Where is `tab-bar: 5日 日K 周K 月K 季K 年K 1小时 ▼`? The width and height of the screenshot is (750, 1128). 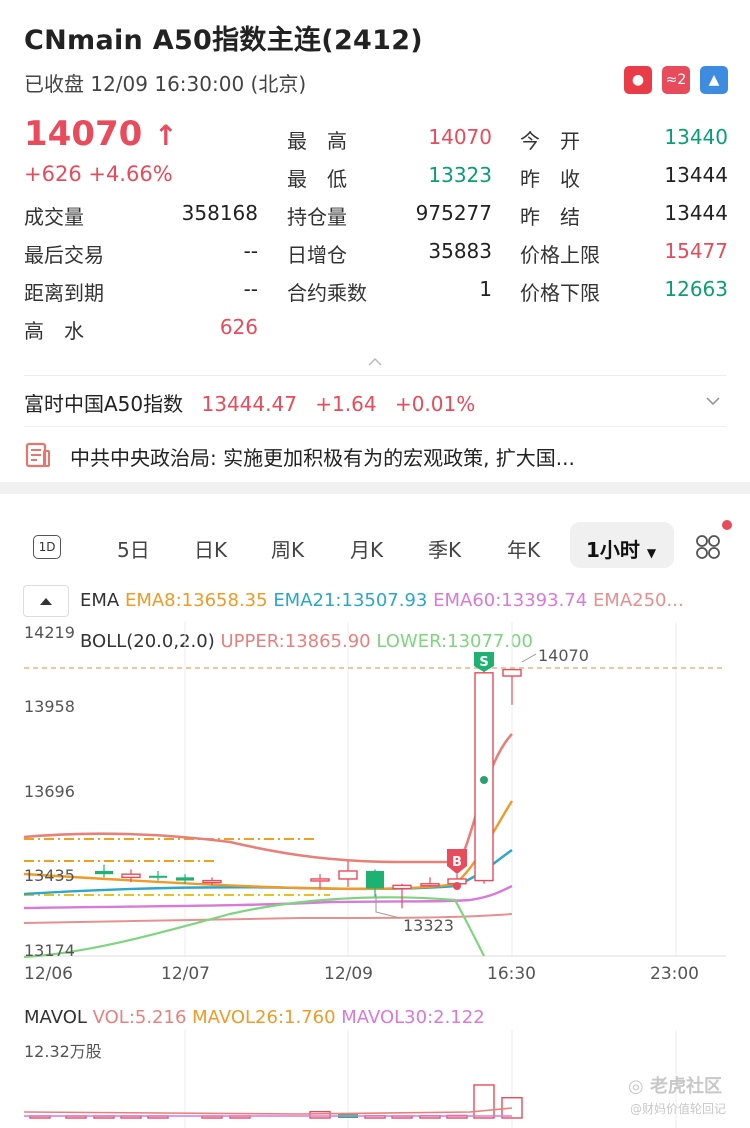 tab-bar: 5日 日K 周K 月K 季K 年K 1小时 ▼ is located at coordinates (375, 547).